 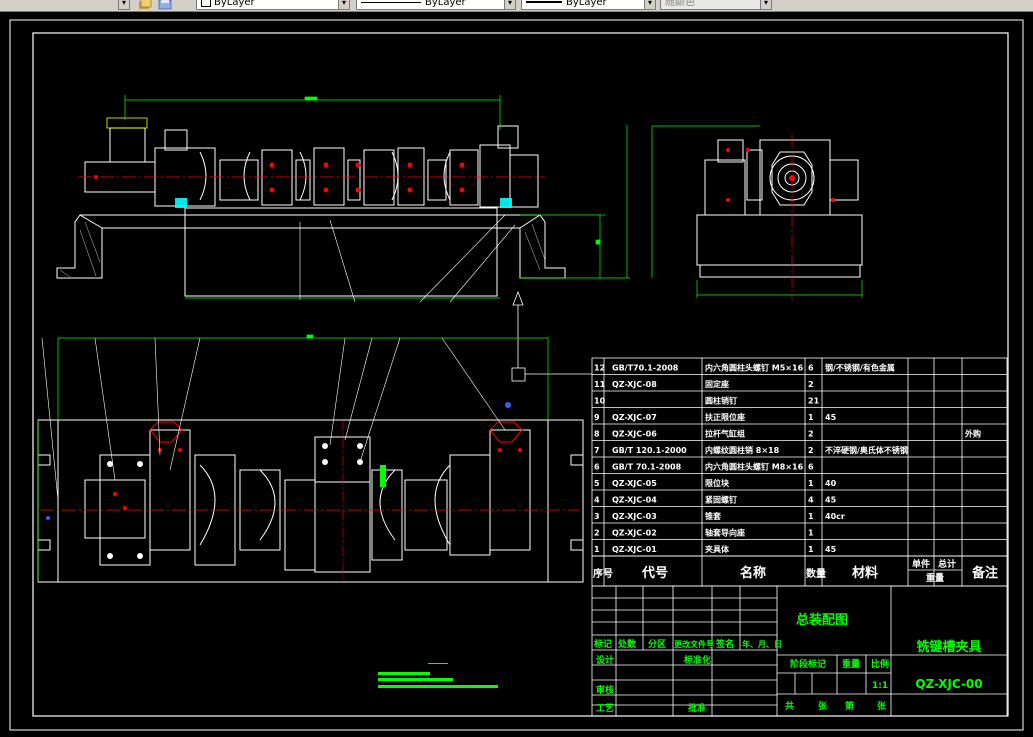 I want to click on bom-cell-no: 4, so click(x=597, y=500).